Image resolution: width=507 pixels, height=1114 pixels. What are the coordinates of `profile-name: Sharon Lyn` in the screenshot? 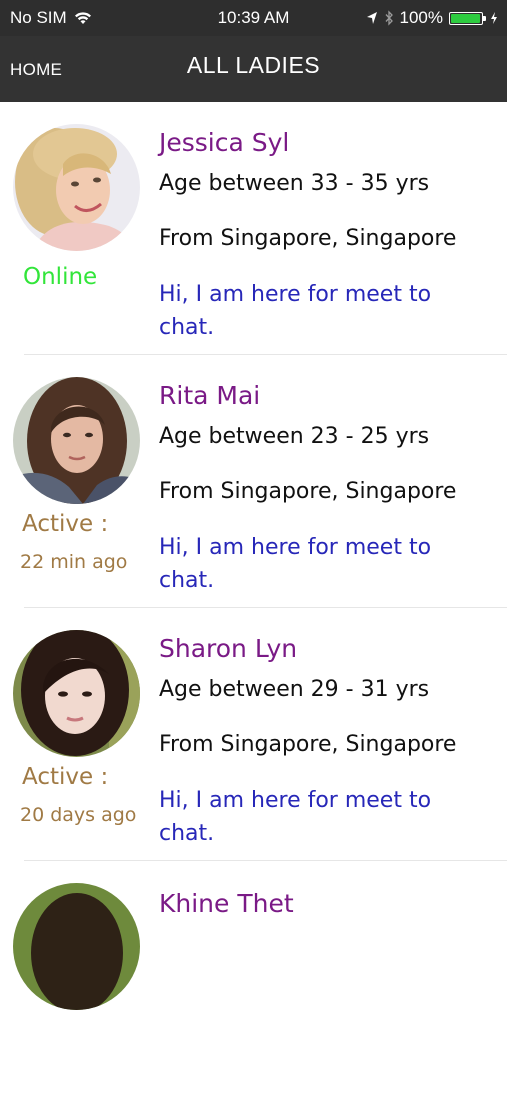 It's located at (228, 648).